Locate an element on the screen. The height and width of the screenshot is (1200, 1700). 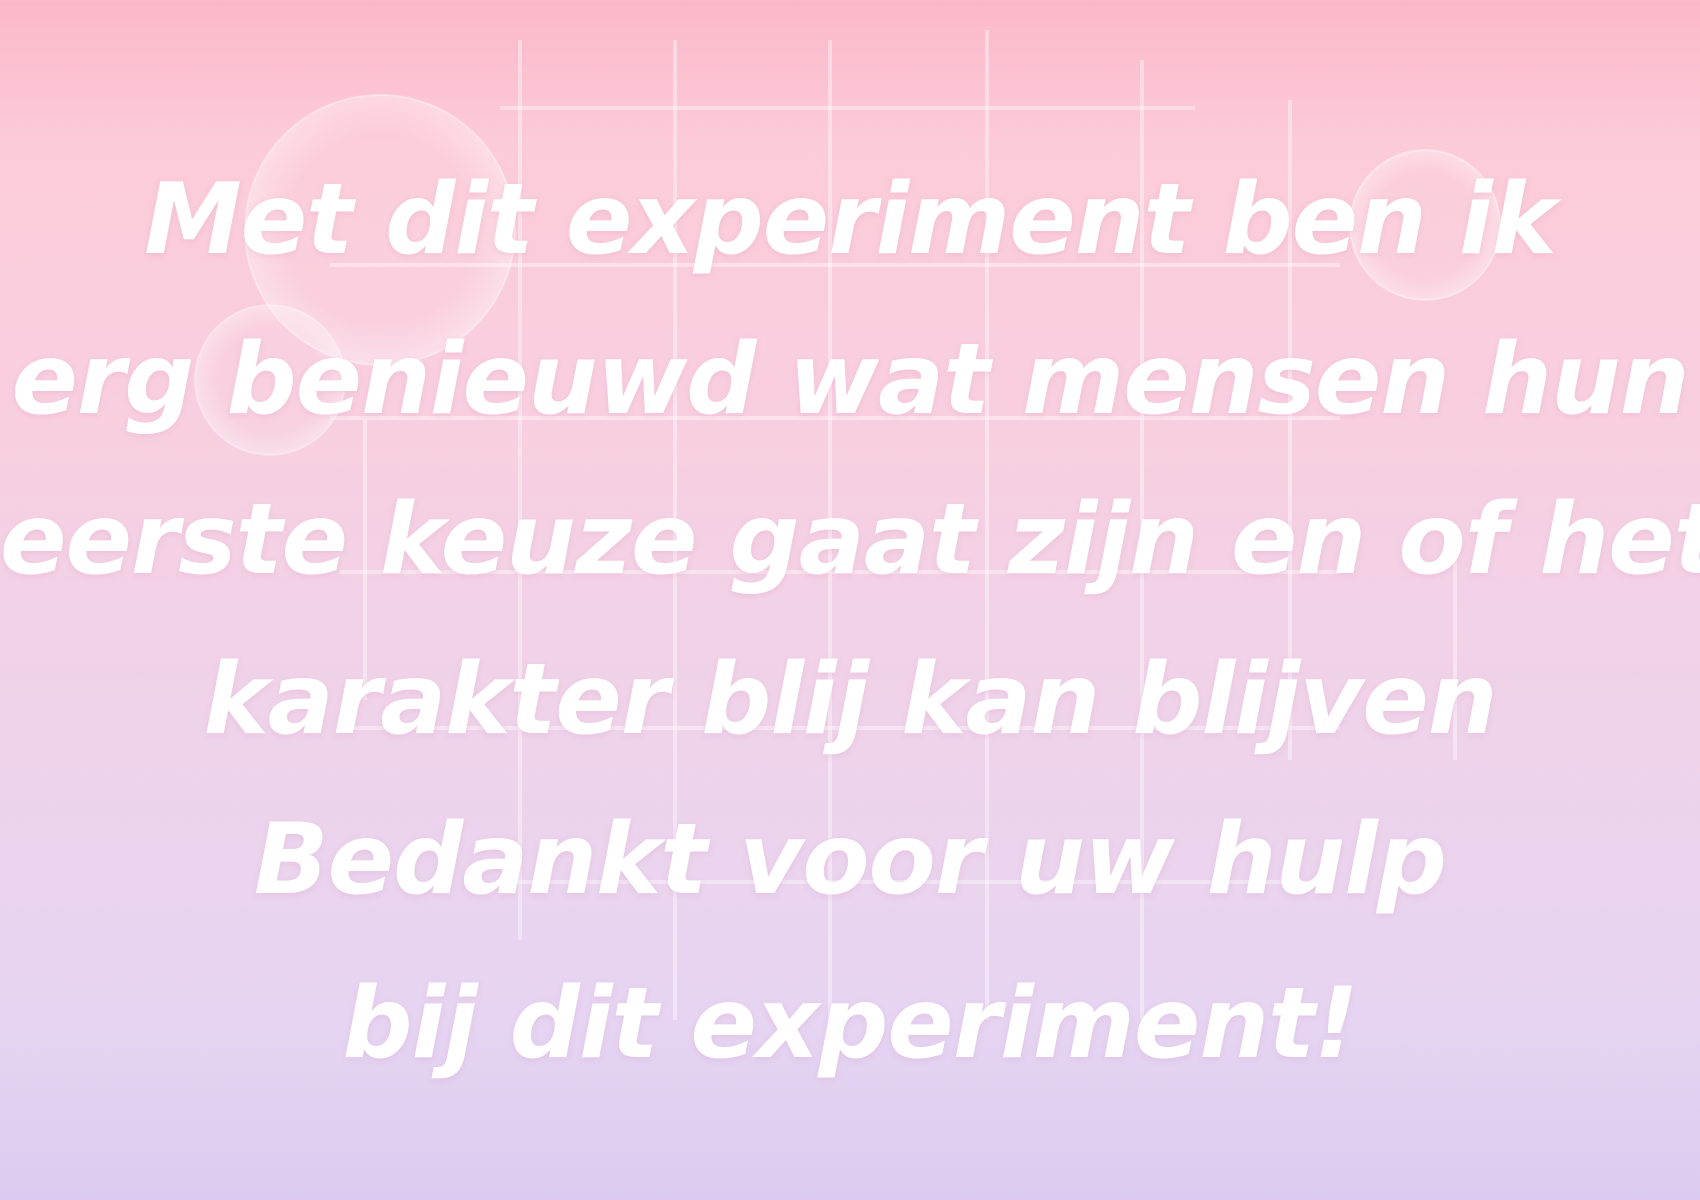
thank-you-line-1: Bedankt voor uw hulp is located at coordinates (850, 860).